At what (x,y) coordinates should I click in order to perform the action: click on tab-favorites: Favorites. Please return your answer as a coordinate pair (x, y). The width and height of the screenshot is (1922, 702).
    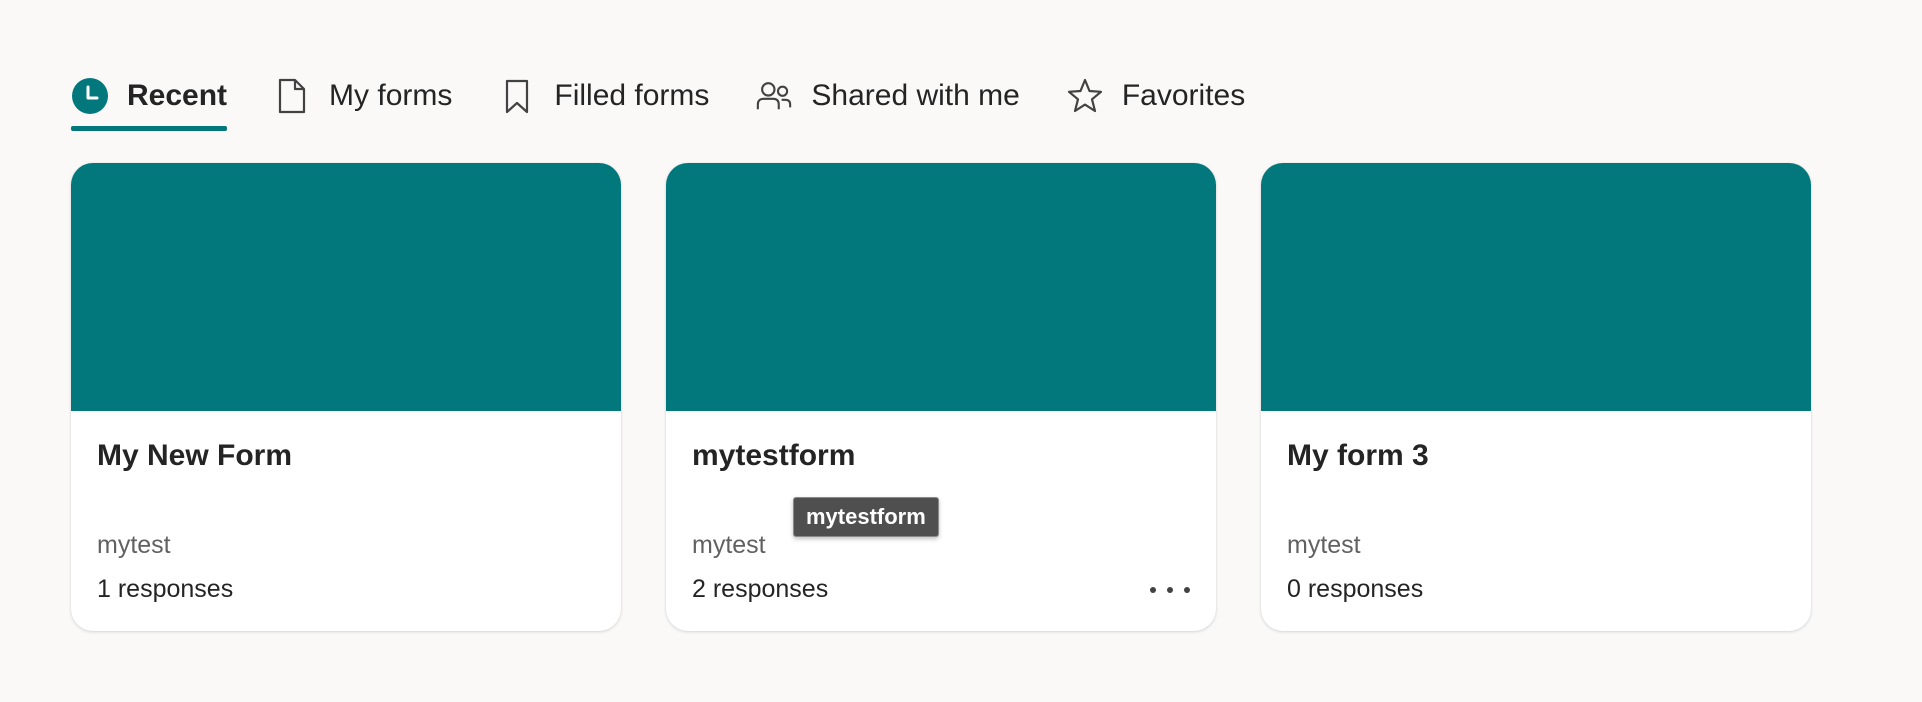
    Looking at the image, I should click on (1155, 96).